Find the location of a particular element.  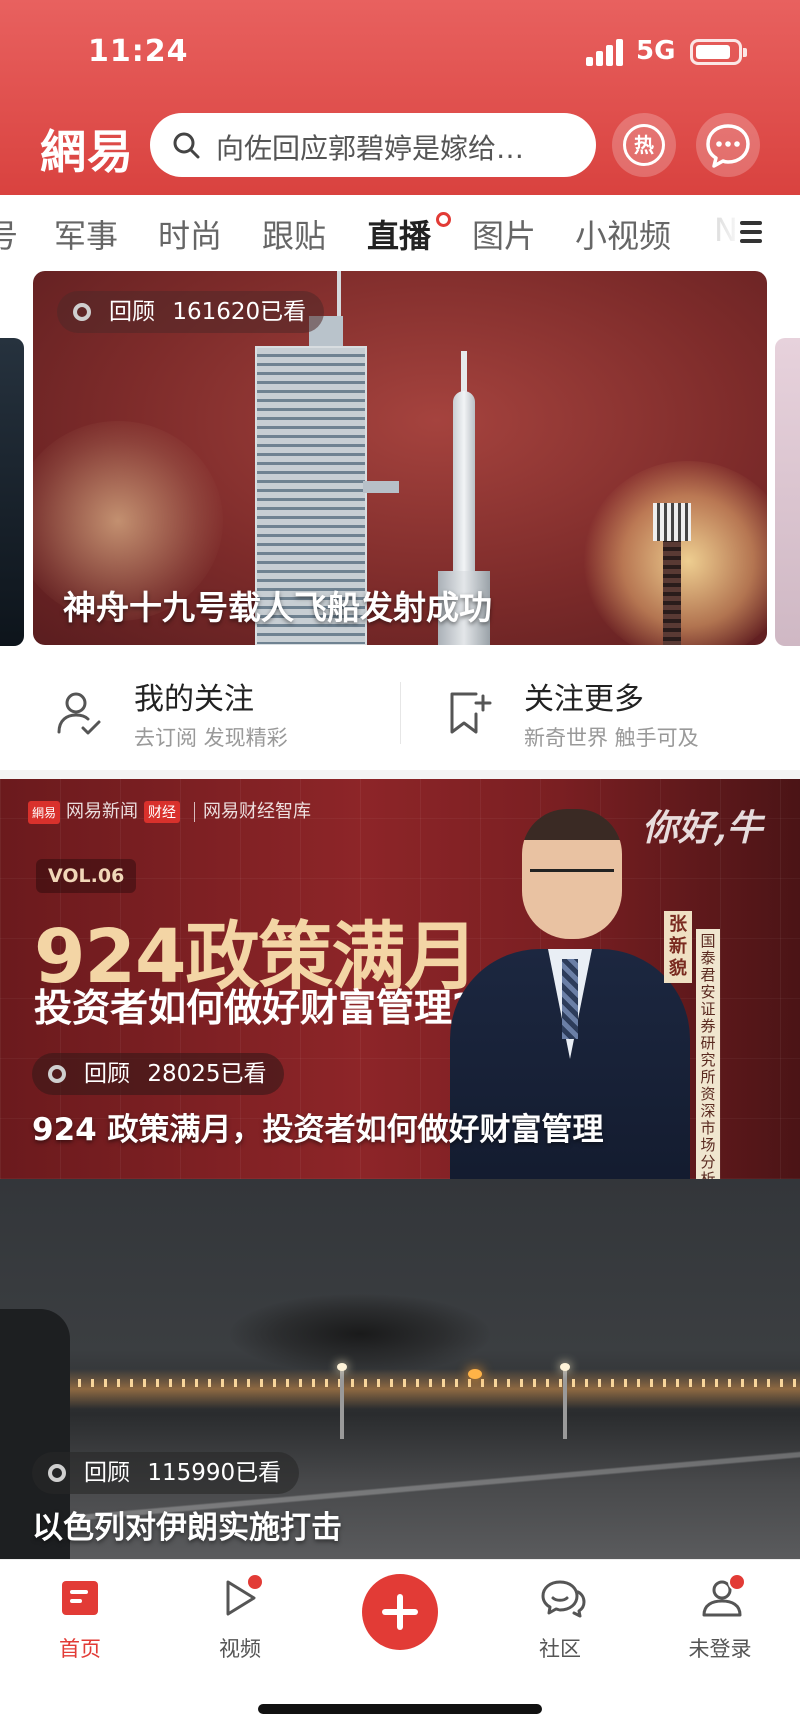

nav-profile: 未登录 is located at coordinates (720, 1620).